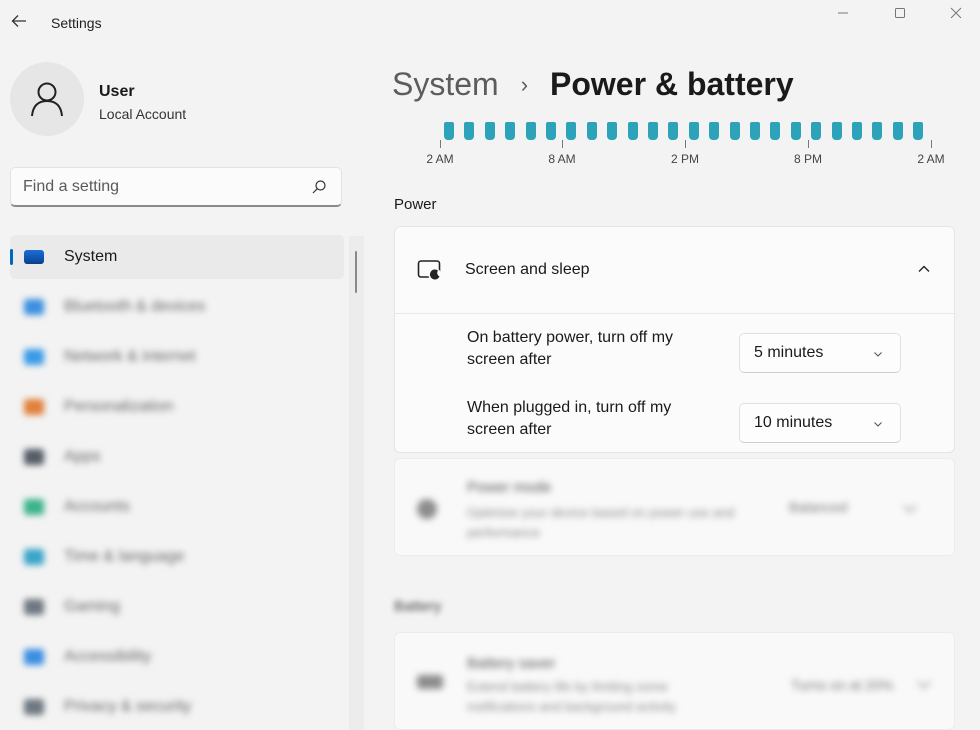 This screenshot has width=980, height=730. I want to click on sidebar-item-bluetooth: Bluetooth & devices, so click(177, 307).